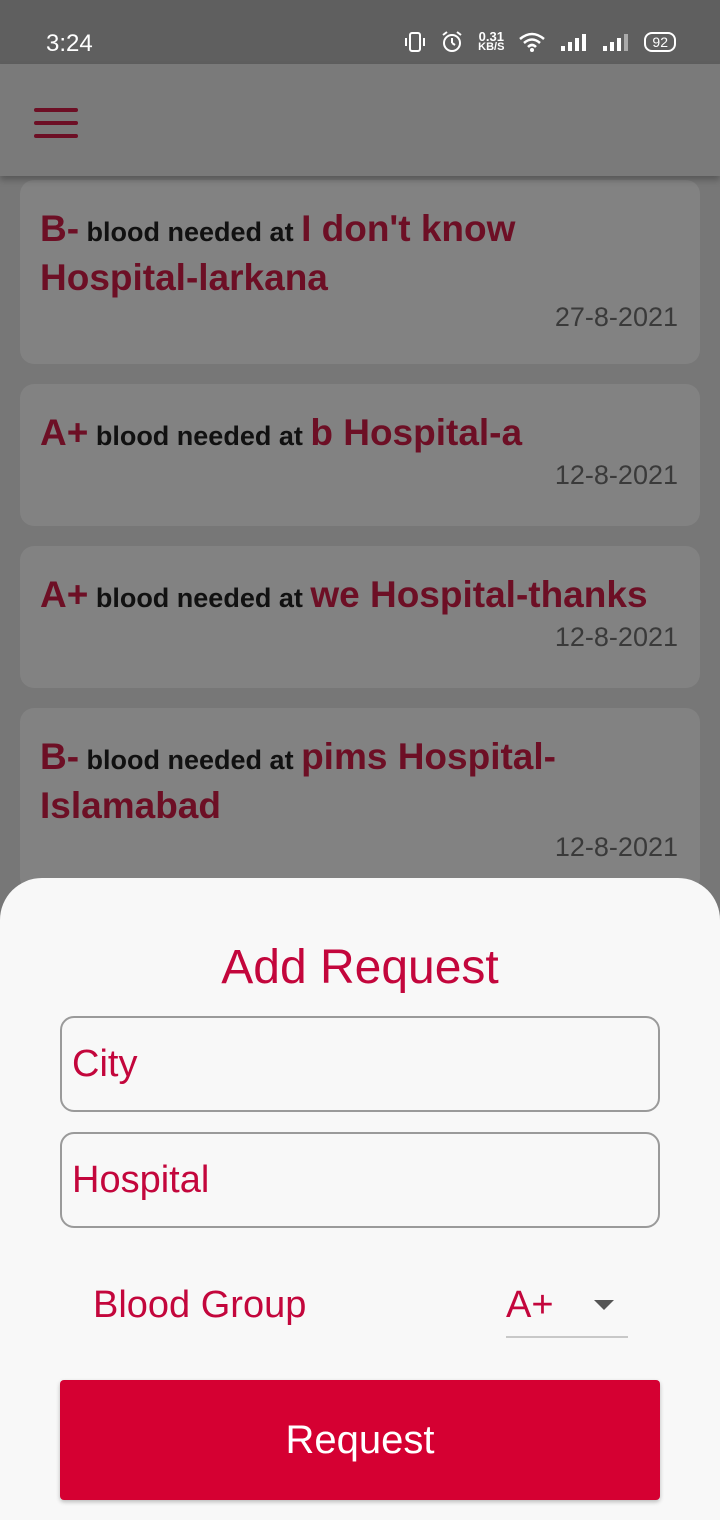 The image size is (720, 1520). I want to click on request-button: Request, so click(360, 1440).